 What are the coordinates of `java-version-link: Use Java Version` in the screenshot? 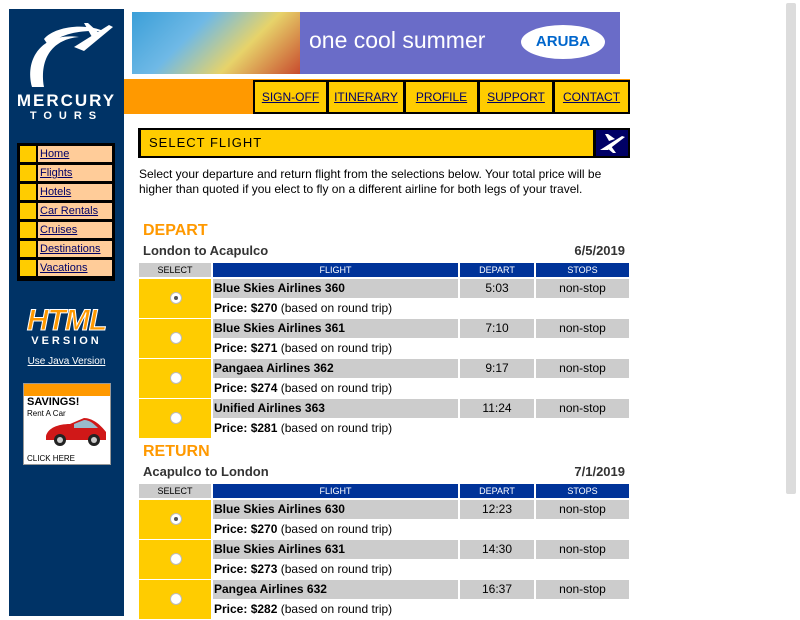 It's located at (66, 361).